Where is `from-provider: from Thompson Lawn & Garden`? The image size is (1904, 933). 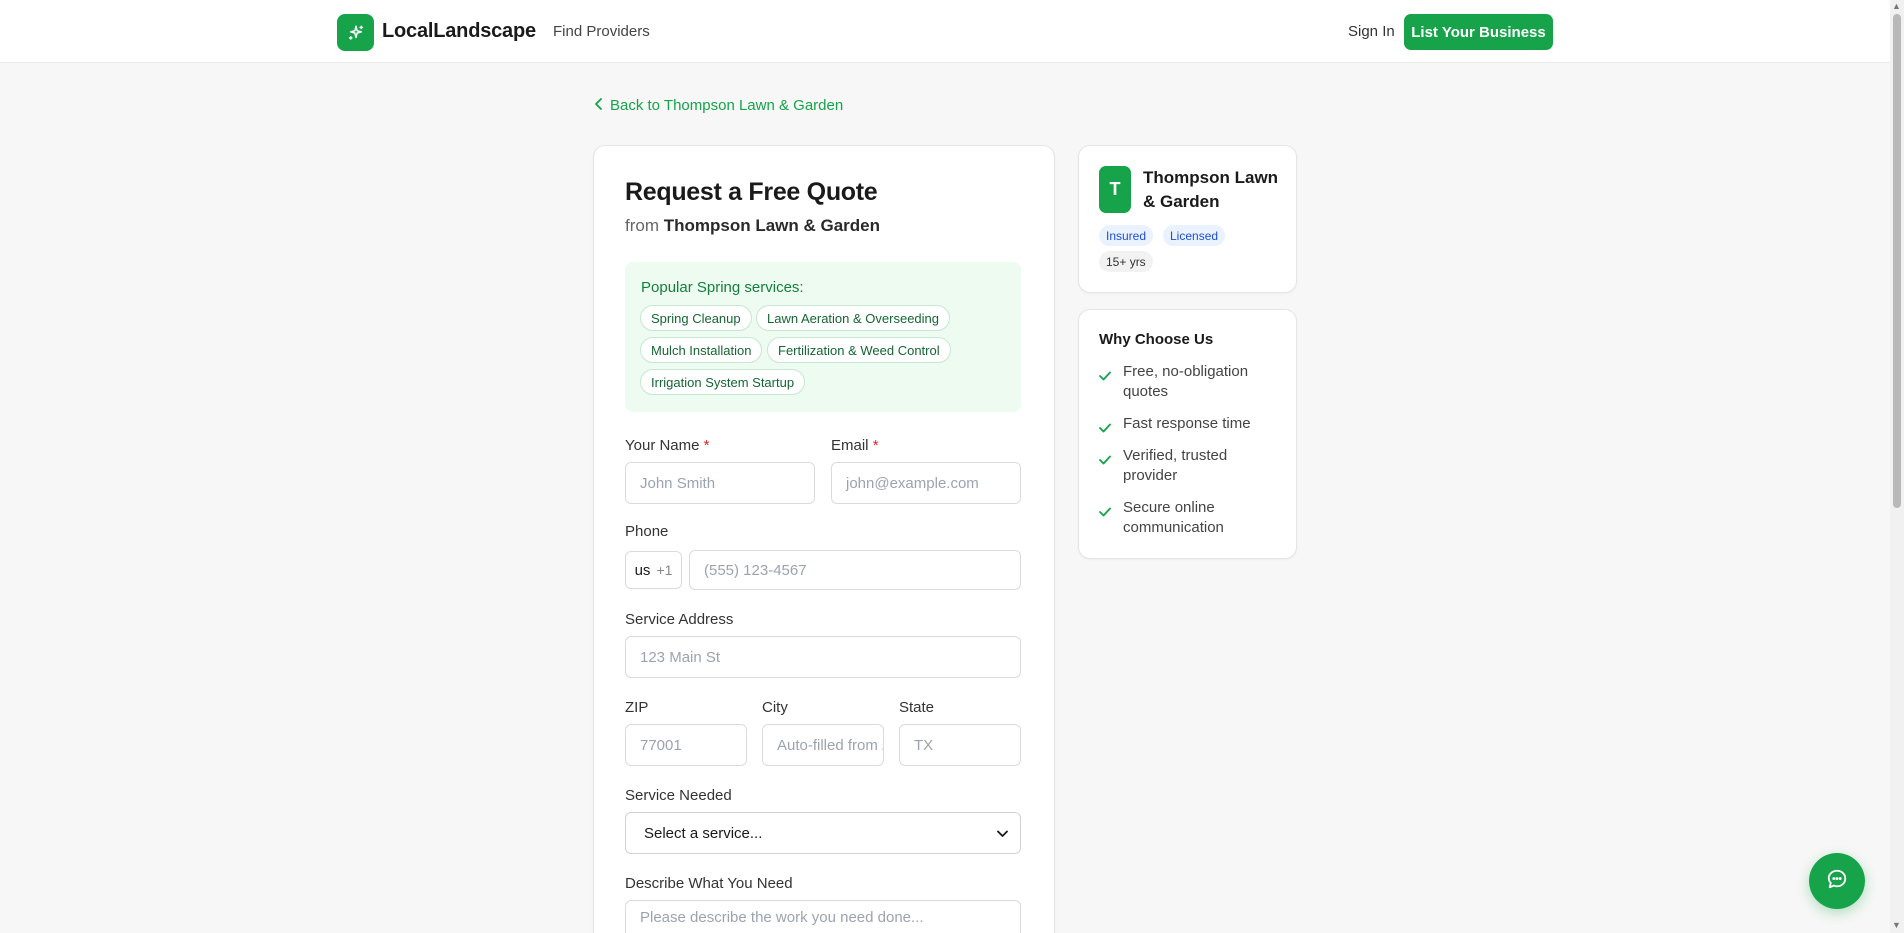 from-provider: from Thompson Lawn & Garden is located at coordinates (752, 226).